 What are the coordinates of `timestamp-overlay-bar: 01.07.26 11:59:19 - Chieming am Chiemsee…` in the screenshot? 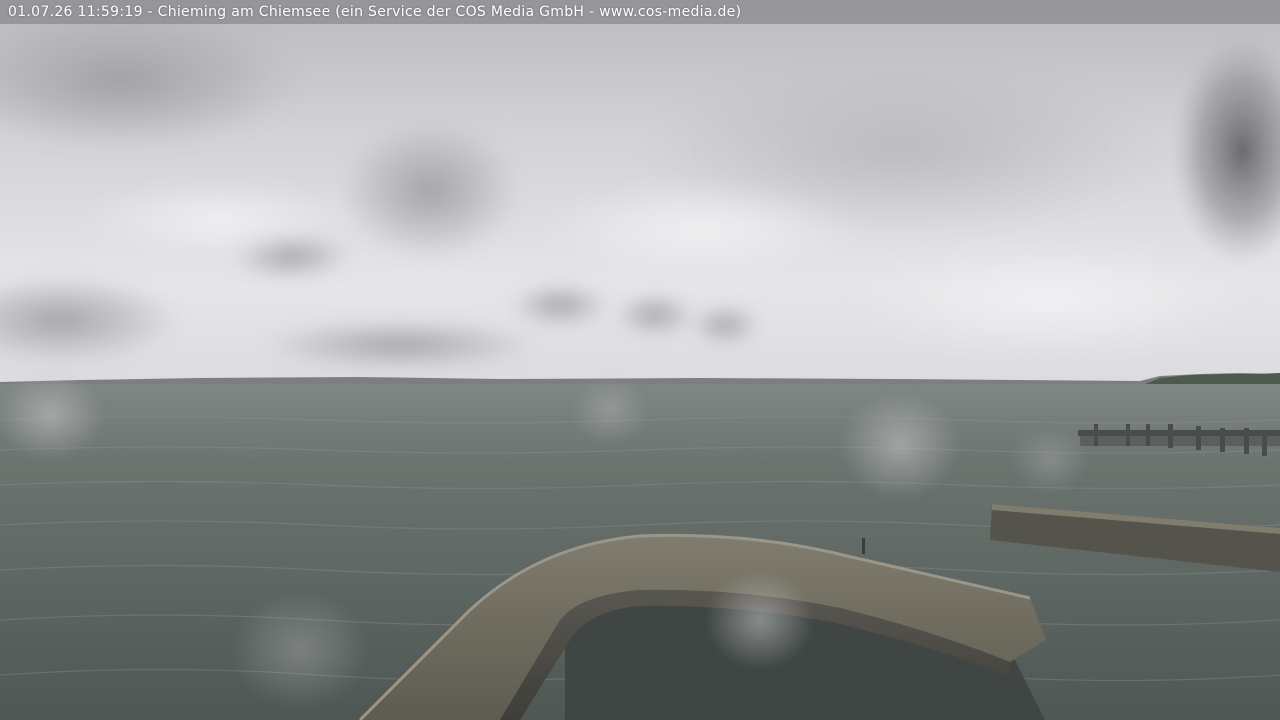 It's located at (640, 12).